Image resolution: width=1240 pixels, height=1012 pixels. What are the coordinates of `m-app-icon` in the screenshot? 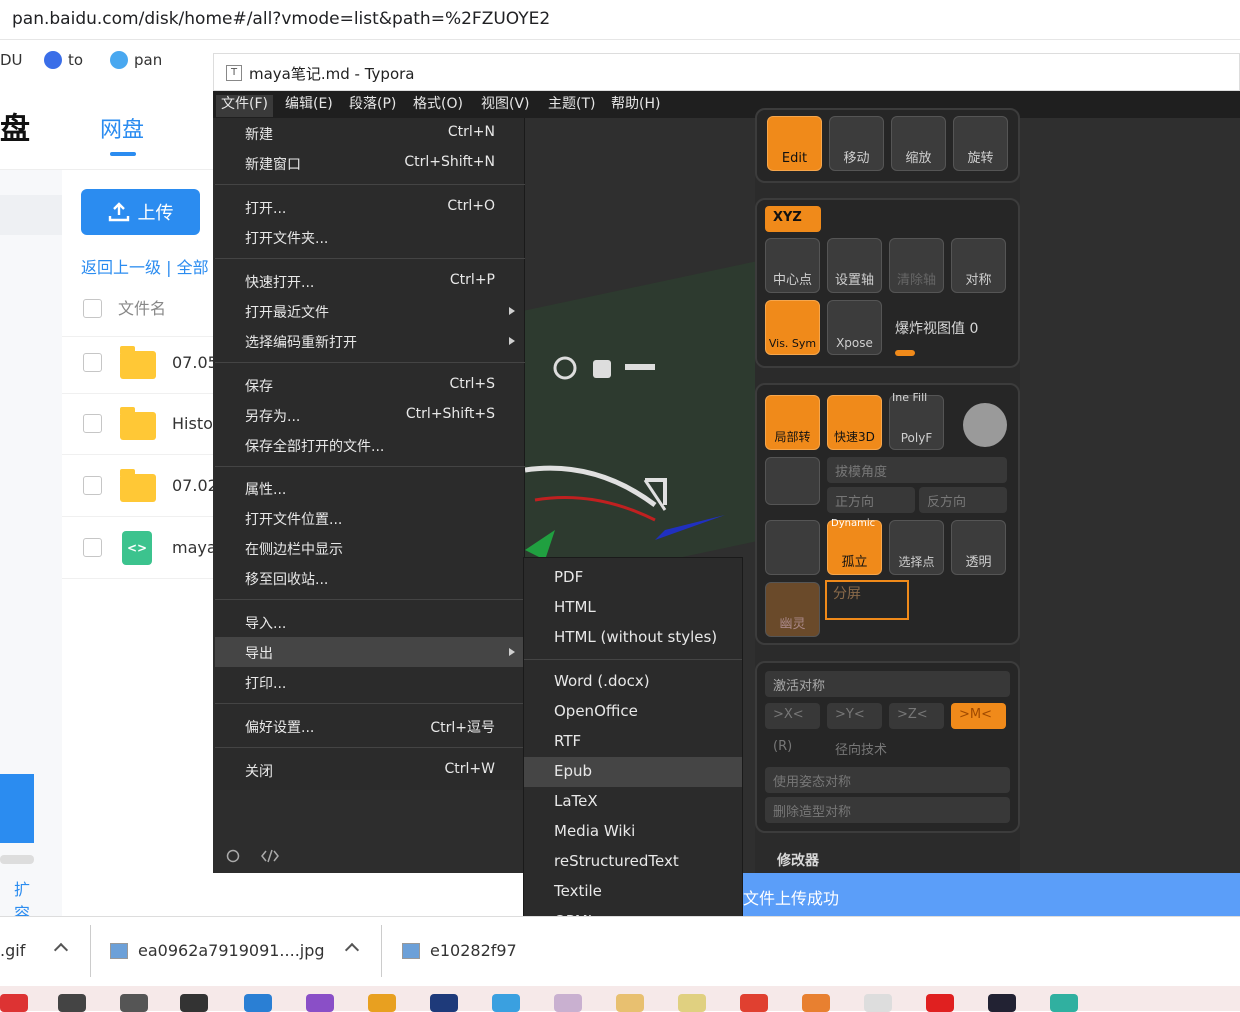 It's located at (1064, 1003).